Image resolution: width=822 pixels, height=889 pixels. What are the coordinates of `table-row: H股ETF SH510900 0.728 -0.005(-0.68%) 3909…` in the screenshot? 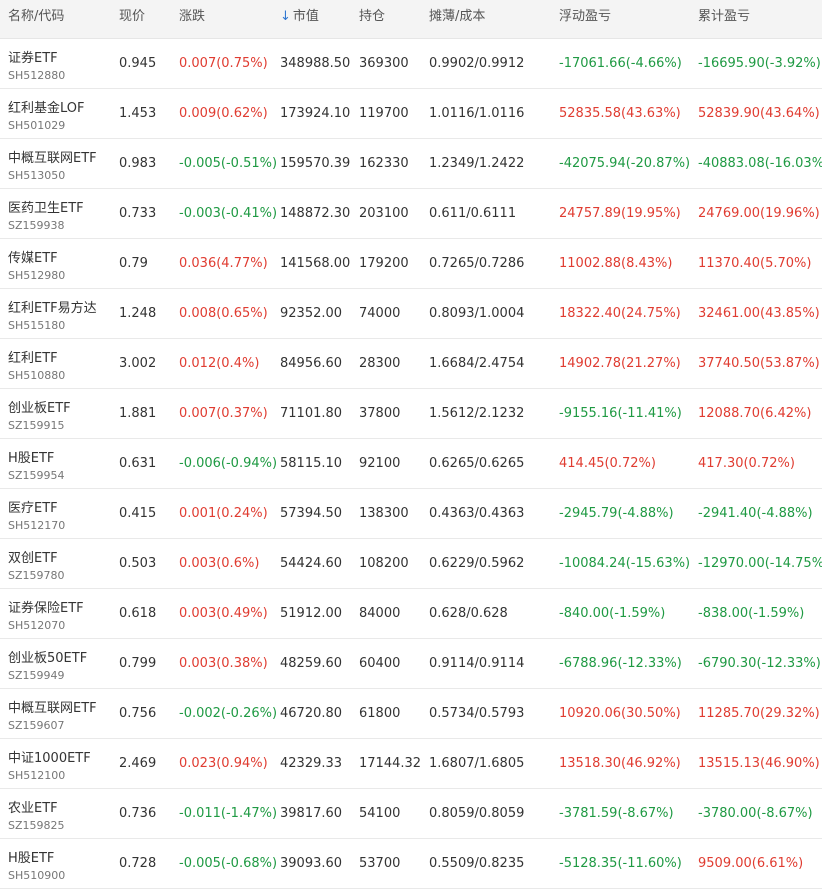 It's located at (411, 864).